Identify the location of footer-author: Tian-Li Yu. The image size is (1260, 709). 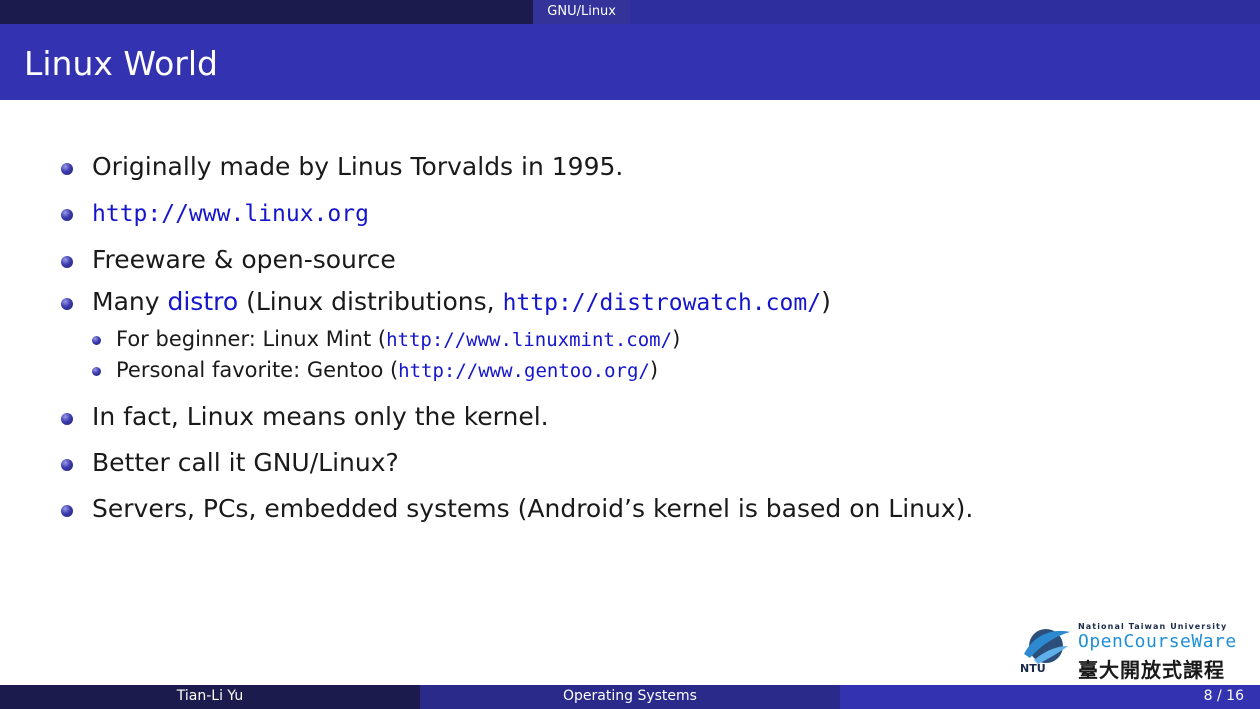
(210, 697).